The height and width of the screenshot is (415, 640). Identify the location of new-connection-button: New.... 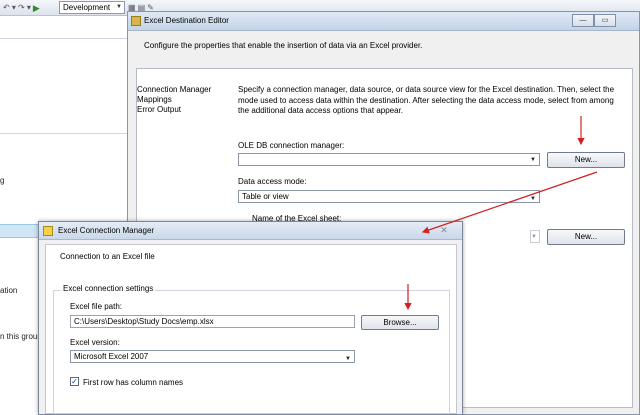
(586, 160).